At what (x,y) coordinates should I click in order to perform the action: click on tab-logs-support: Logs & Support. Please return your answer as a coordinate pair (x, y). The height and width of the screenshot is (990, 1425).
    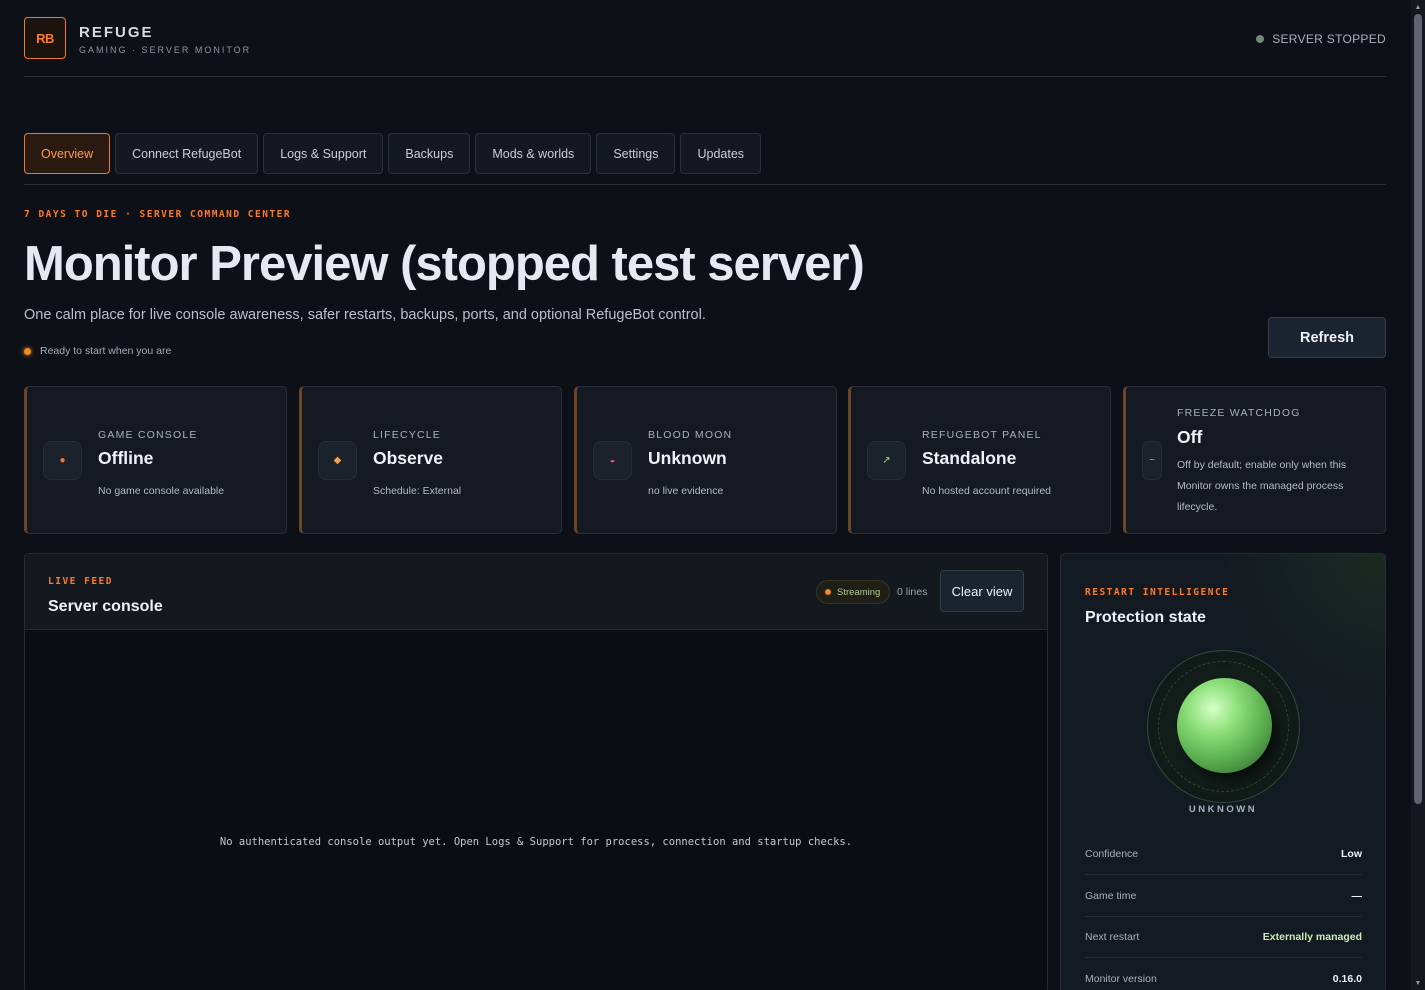
    Looking at the image, I should click on (323, 153).